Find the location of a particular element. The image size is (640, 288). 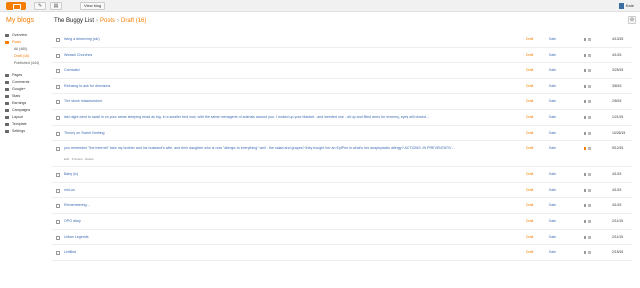

sidebar-subitem-all: All (460) is located at coordinates (25, 49).